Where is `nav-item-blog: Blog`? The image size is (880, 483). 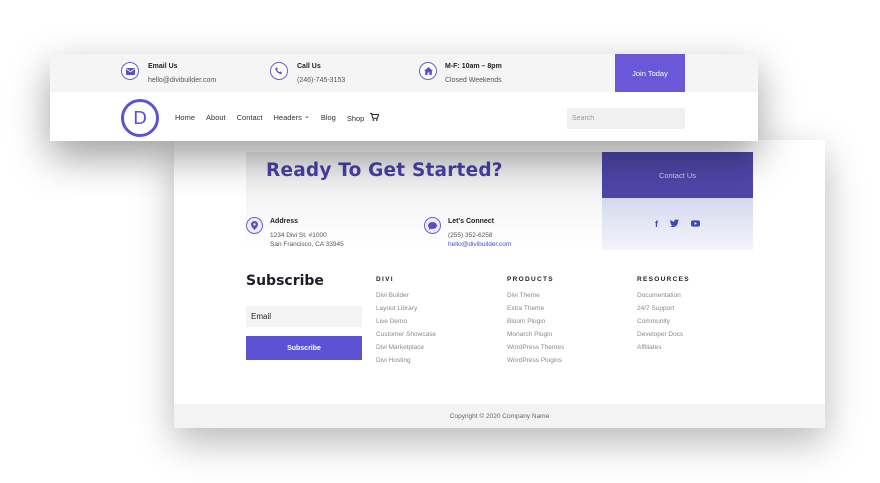 nav-item-blog: Blog is located at coordinates (328, 118).